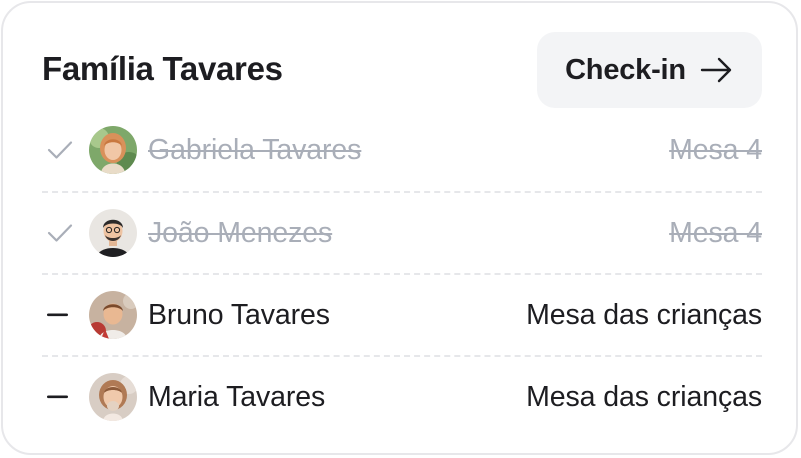 The height and width of the screenshot is (458, 801). Describe the element at coordinates (162, 68) in the screenshot. I see `family-title: Família Tavares` at that location.